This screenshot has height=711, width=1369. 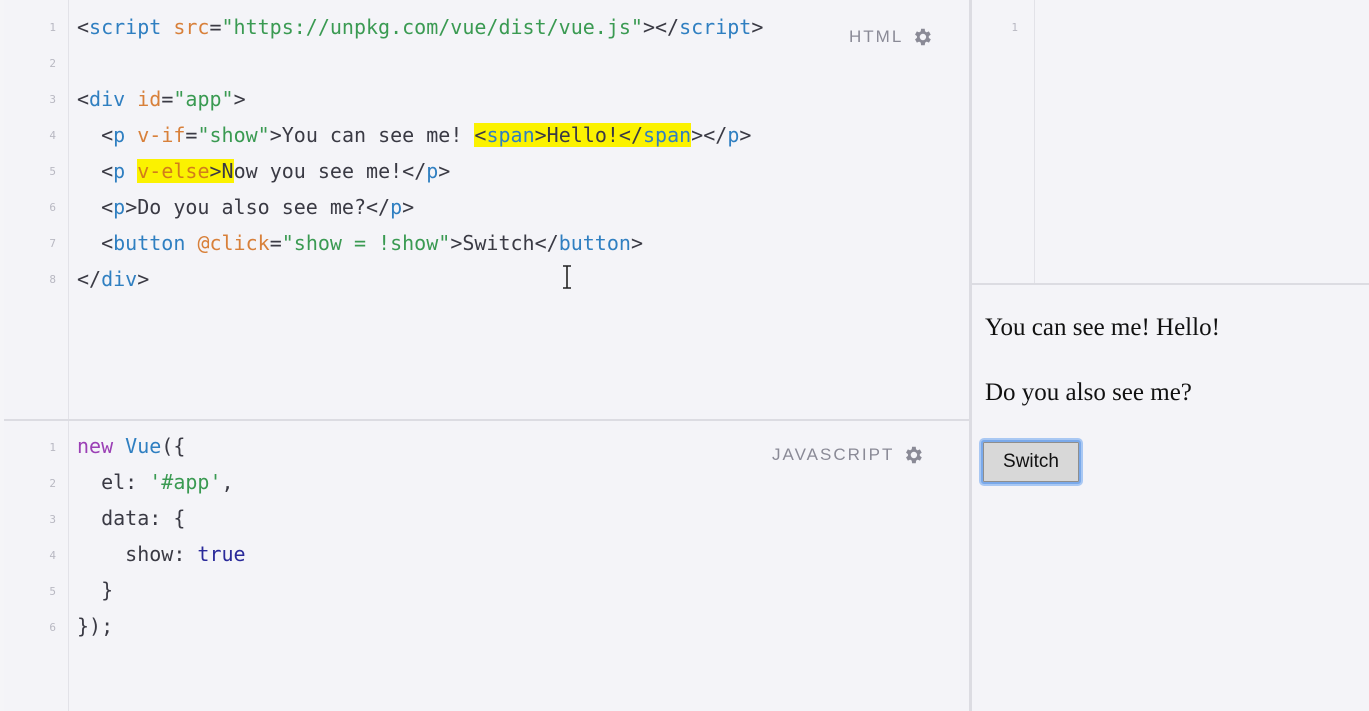 I want to click on code-line: el: '#app',, so click(x=155, y=482).